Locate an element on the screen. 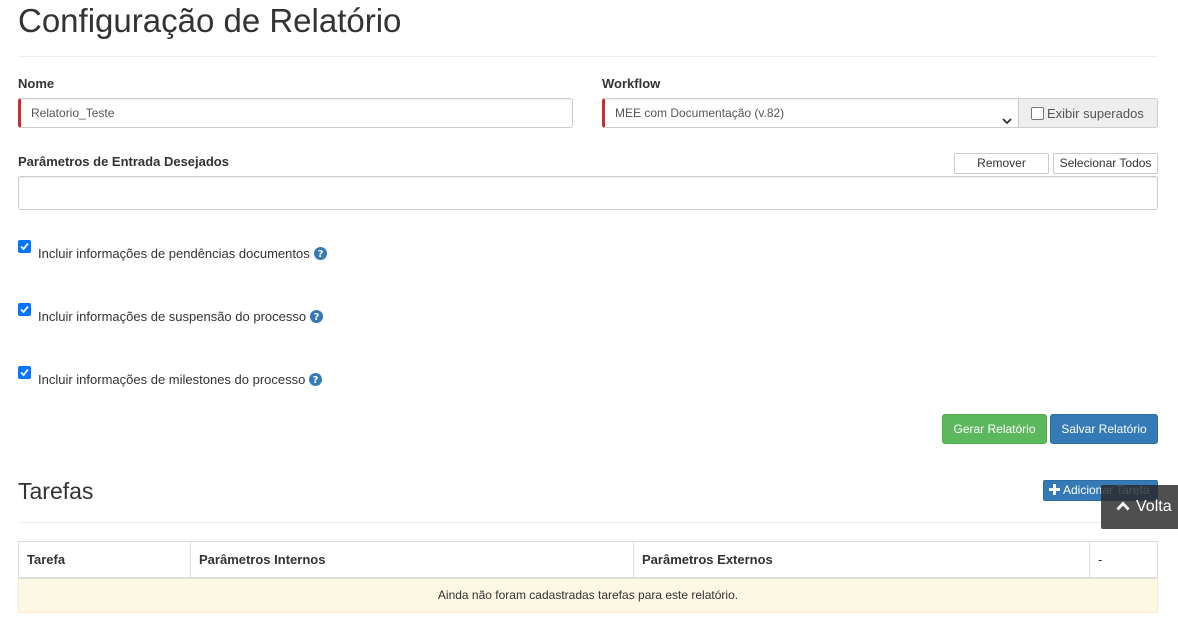  col-internal-params: Parâmetros Internos is located at coordinates (412, 560).